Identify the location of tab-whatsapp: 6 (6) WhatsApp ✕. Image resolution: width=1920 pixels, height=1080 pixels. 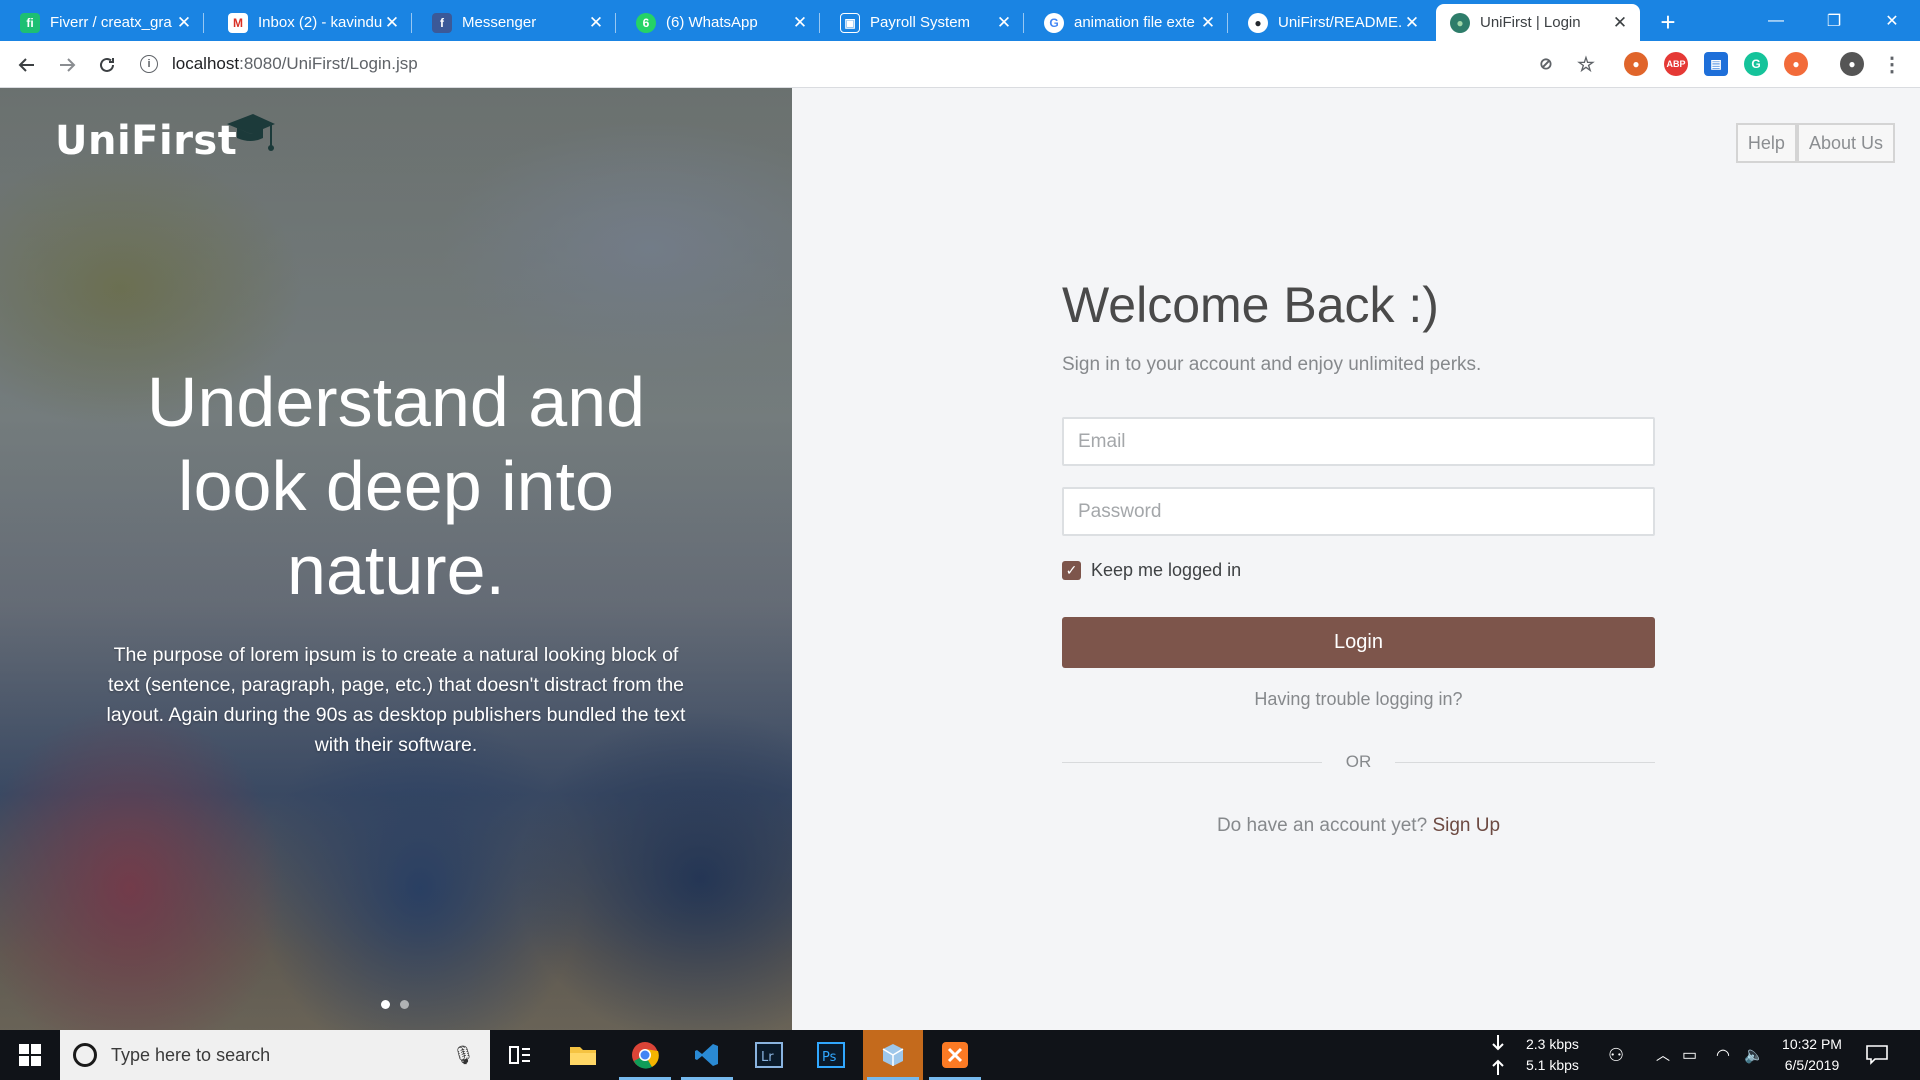
(721, 22).